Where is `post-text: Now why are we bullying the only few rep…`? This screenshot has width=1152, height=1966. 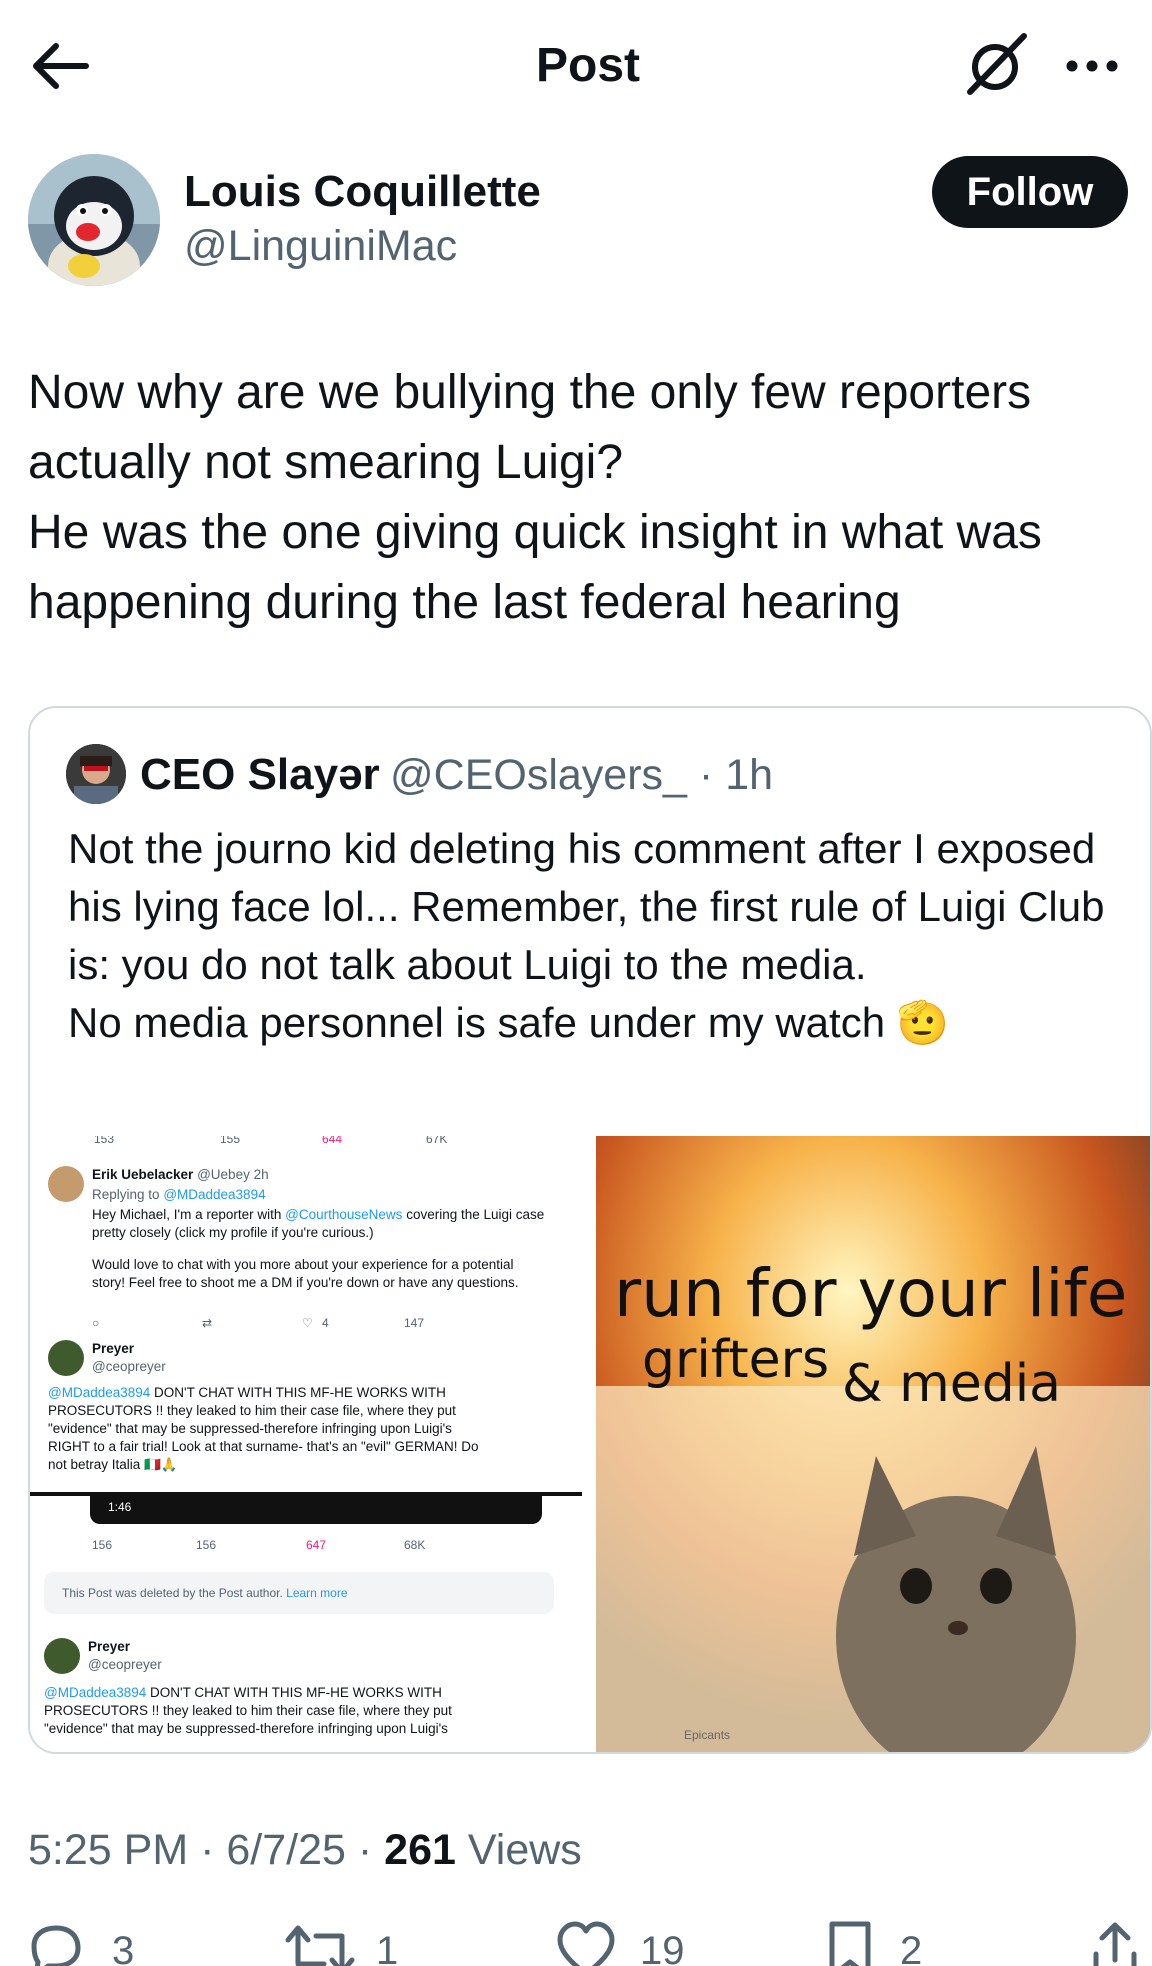 post-text: Now why are we bullying the only few rep… is located at coordinates (583, 498).